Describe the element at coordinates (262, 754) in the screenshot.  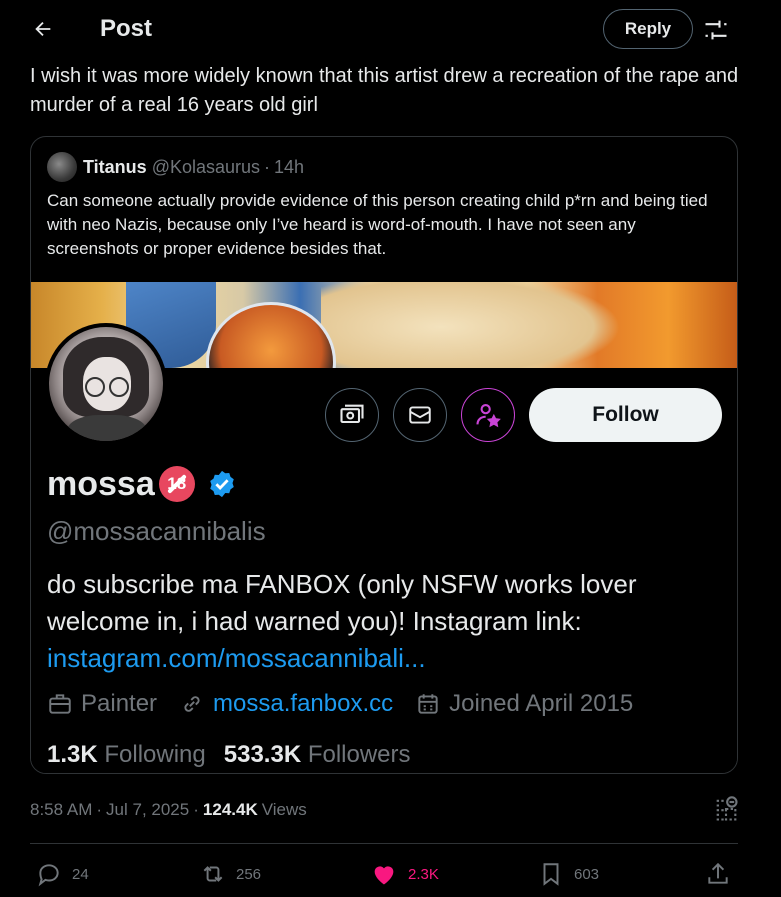
I see `followers-count: 533.3K` at that location.